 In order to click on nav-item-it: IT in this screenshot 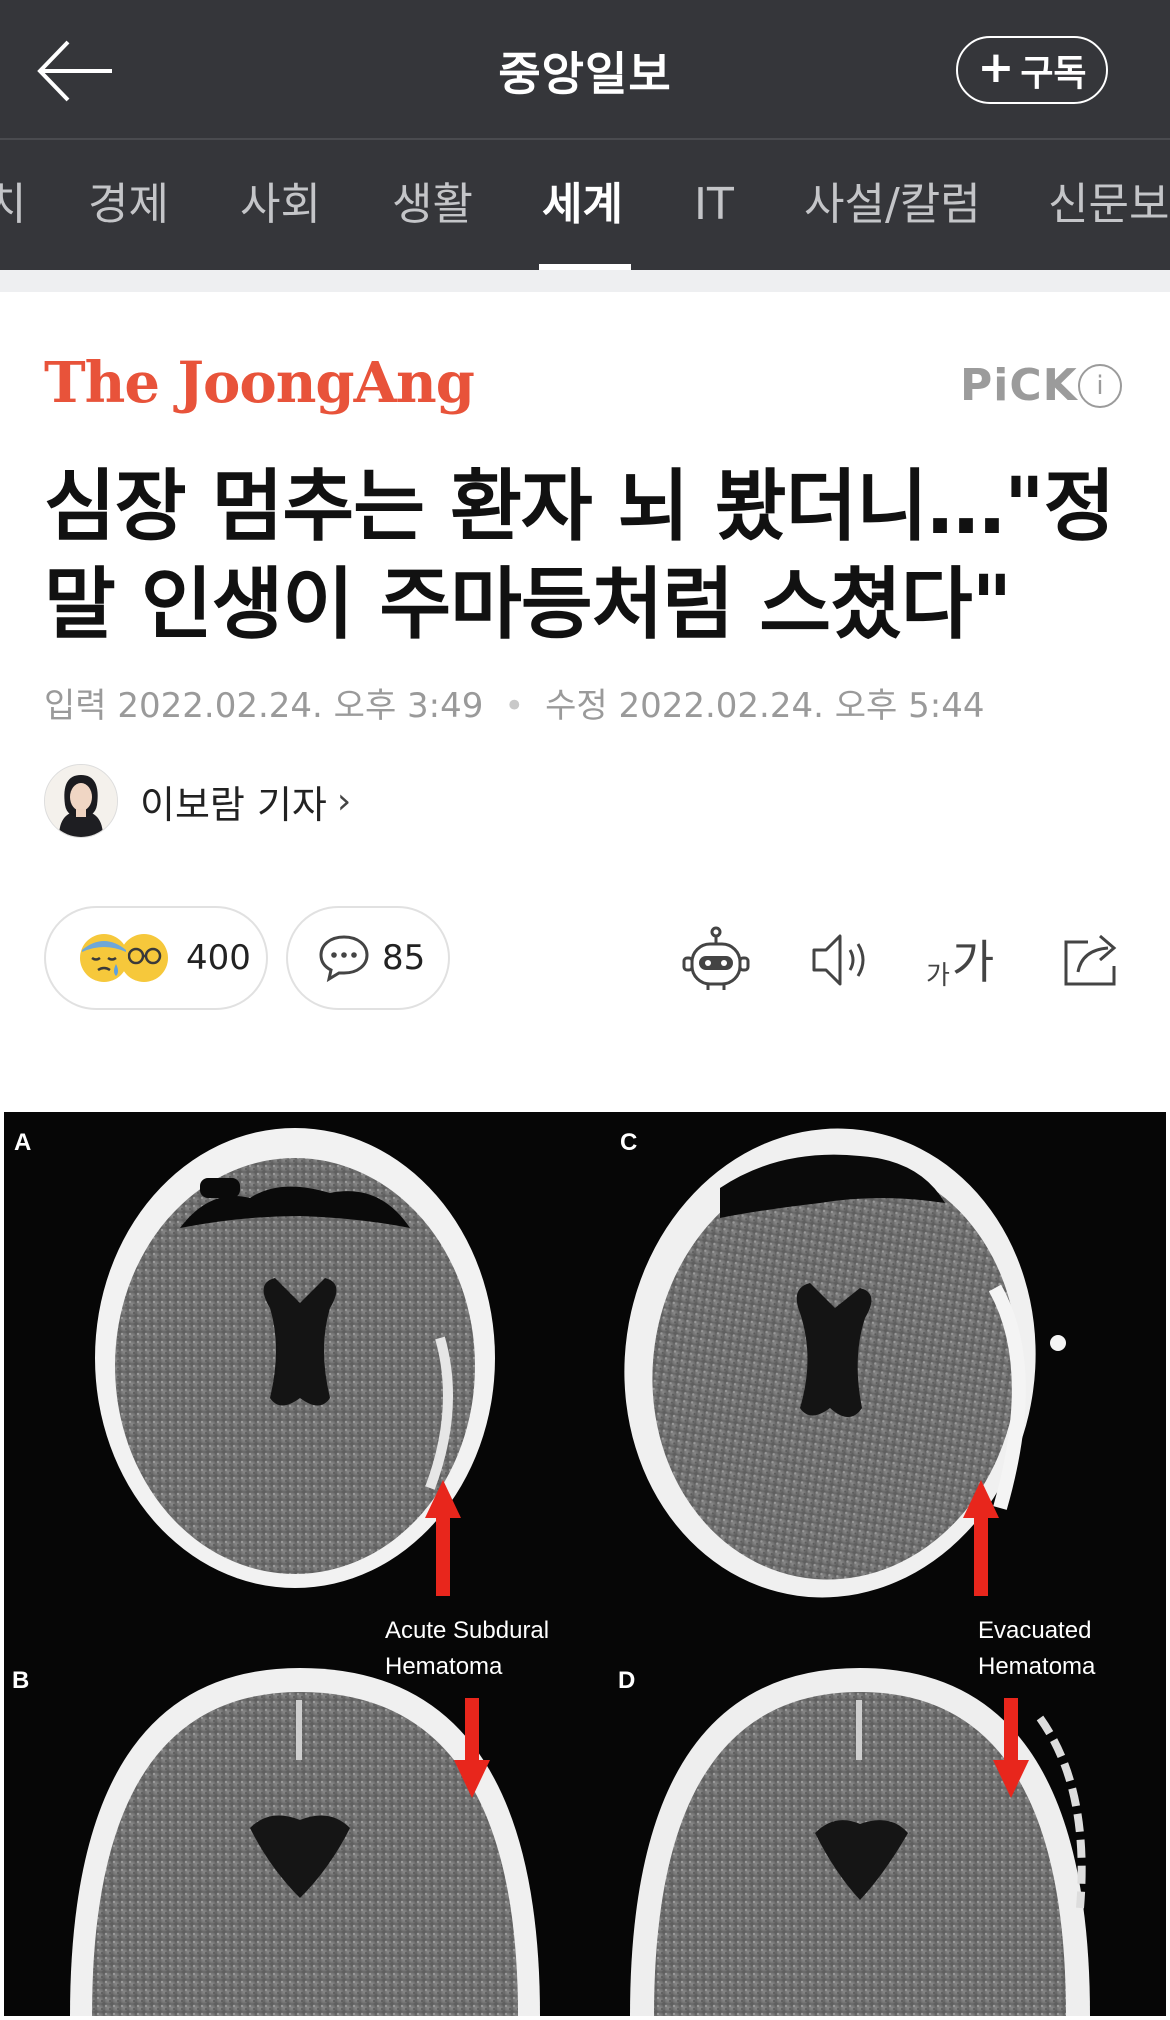, I will do `click(714, 205)`.